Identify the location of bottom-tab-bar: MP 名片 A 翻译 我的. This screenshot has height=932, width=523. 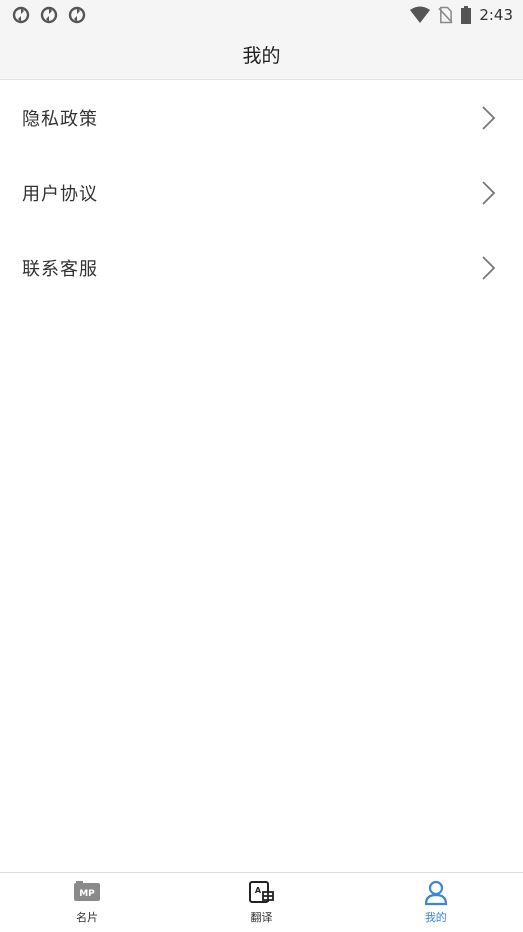
(261, 902).